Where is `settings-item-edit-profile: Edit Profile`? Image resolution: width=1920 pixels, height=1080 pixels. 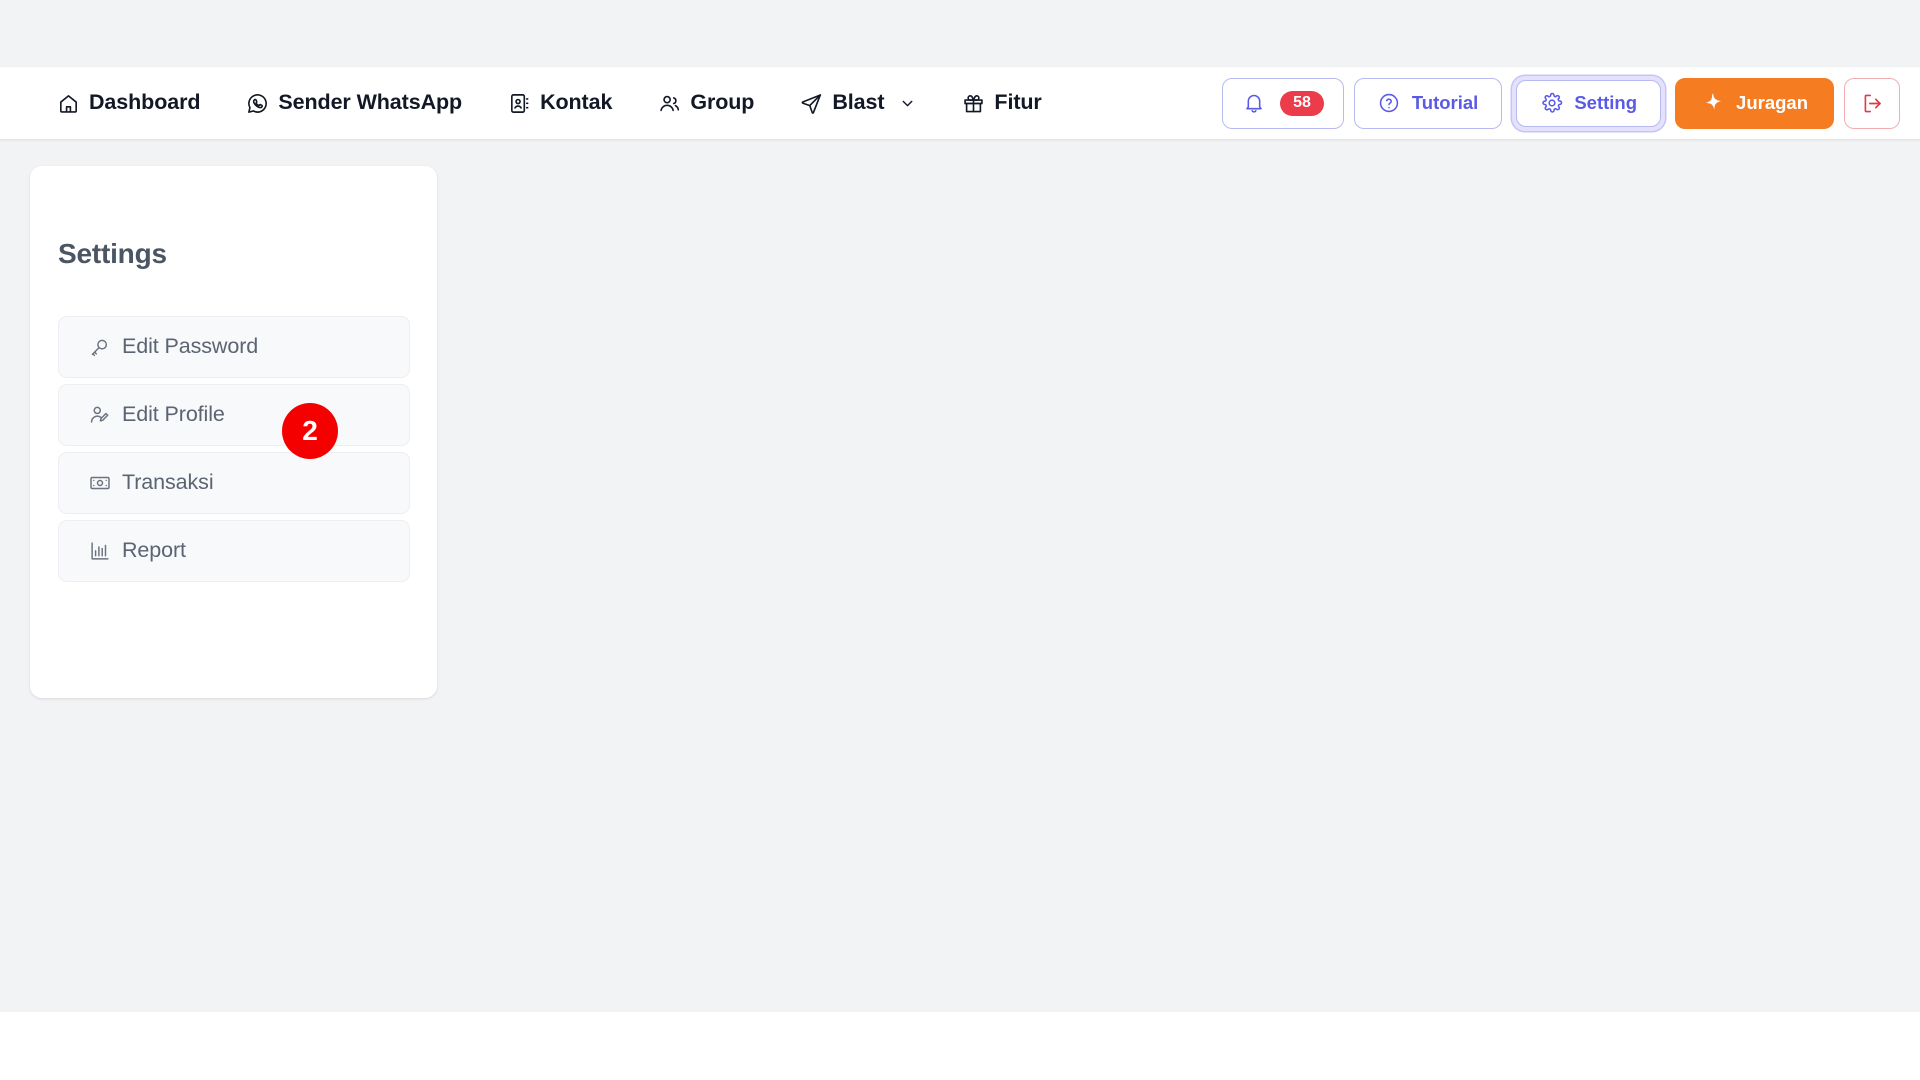 settings-item-edit-profile: Edit Profile is located at coordinates (234, 415).